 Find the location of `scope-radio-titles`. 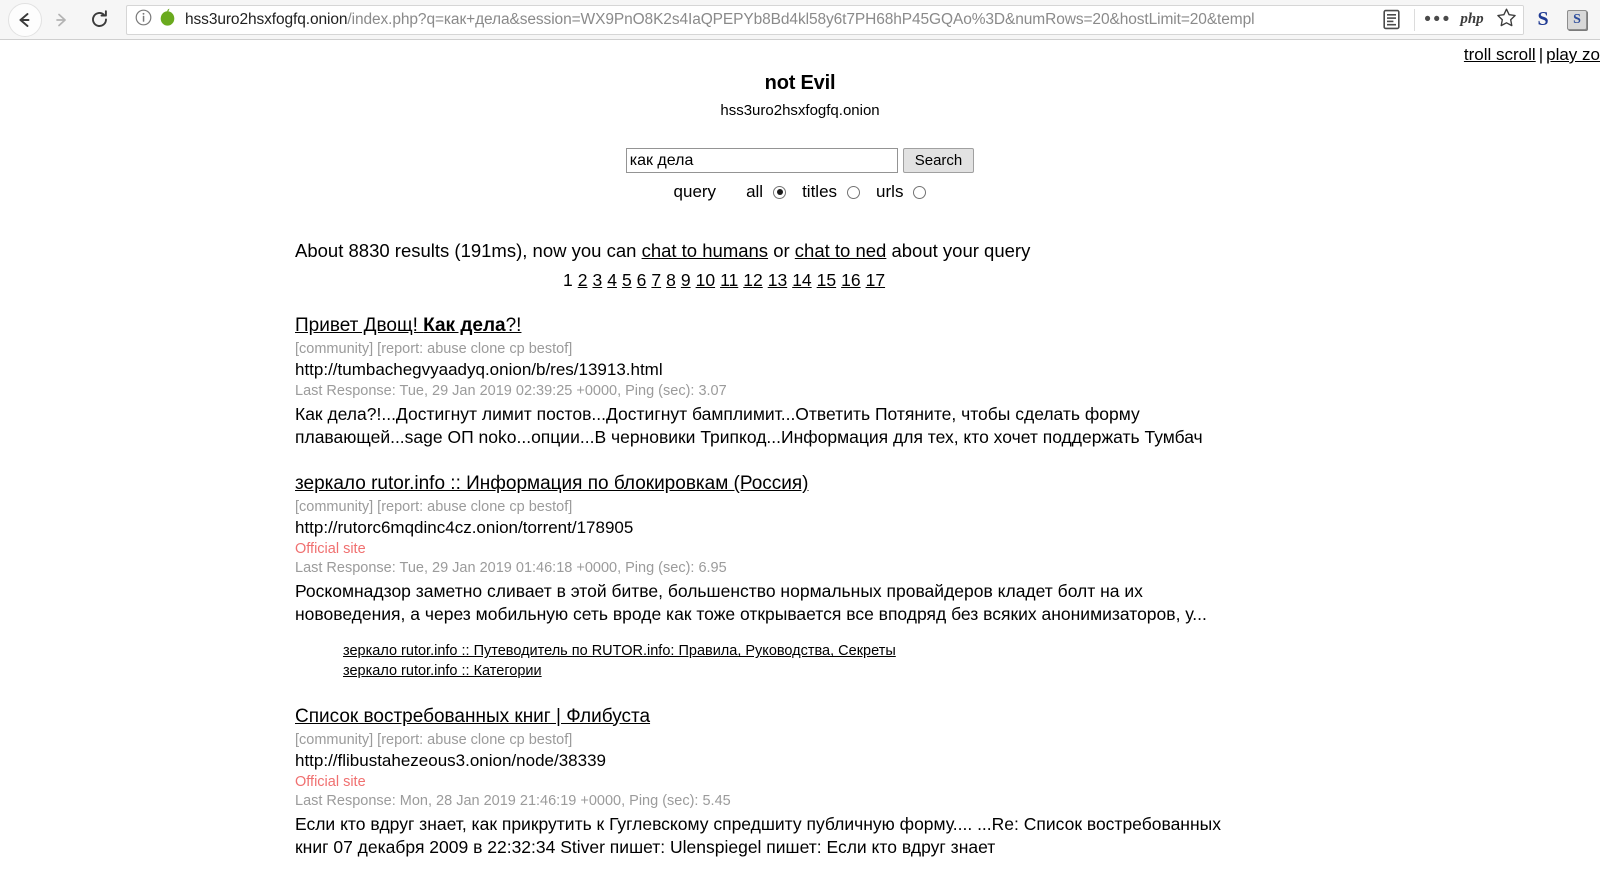

scope-radio-titles is located at coordinates (854, 192).